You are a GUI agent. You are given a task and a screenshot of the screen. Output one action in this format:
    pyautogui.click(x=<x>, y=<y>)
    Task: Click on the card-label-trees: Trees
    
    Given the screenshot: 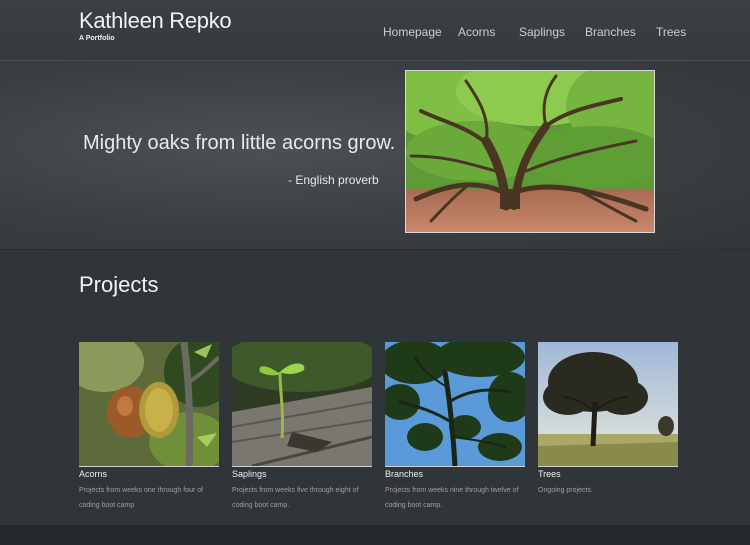 What is the action you would take?
    pyautogui.click(x=608, y=474)
    